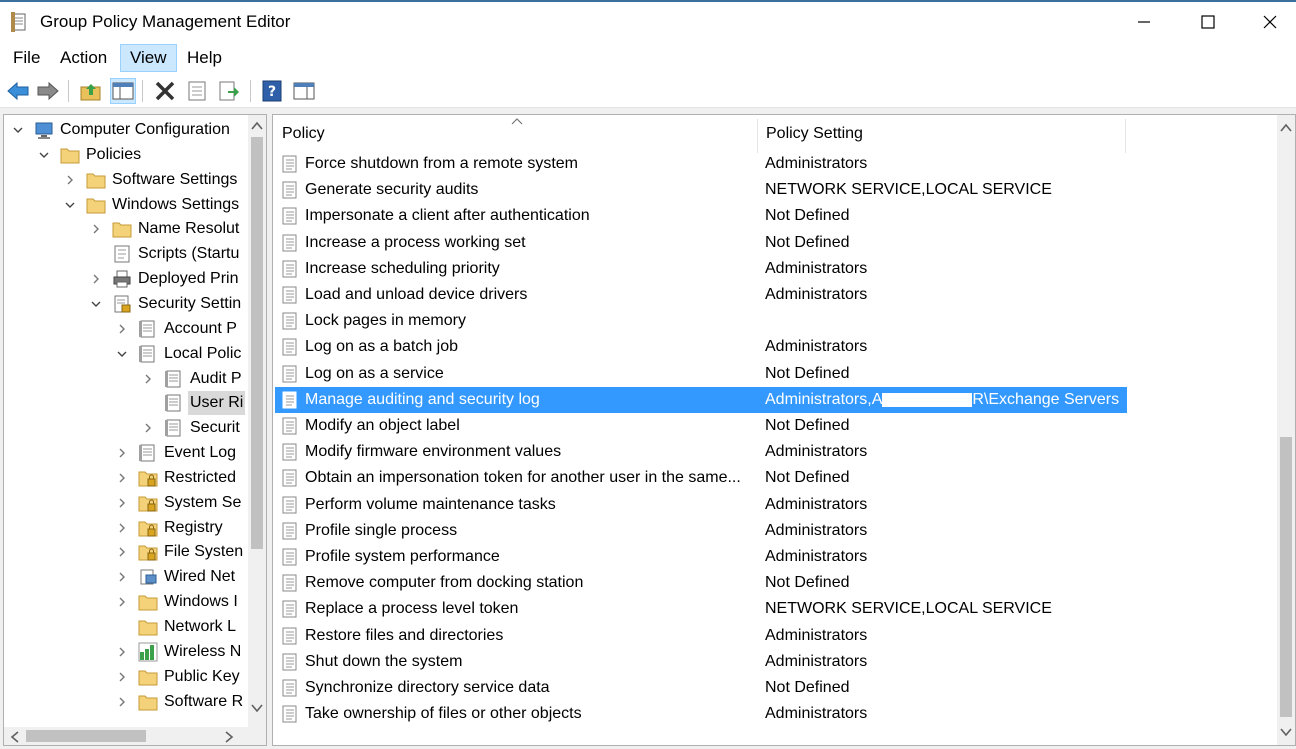 The image size is (1296, 749). I want to click on export-list-button, so click(229, 91).